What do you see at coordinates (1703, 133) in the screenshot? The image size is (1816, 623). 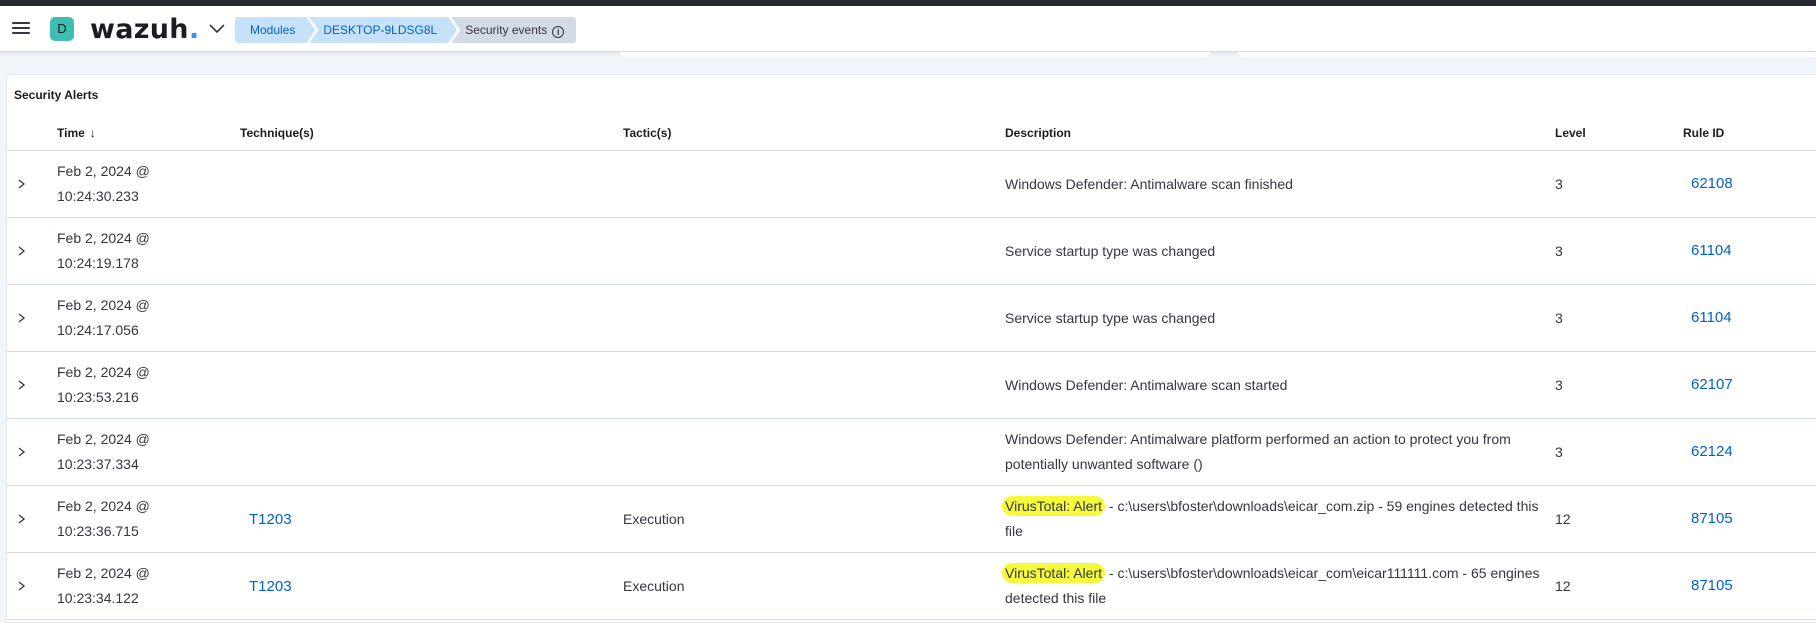 I see `column-header-rule-id: Rule ID` at bounding box center [1703, 133].